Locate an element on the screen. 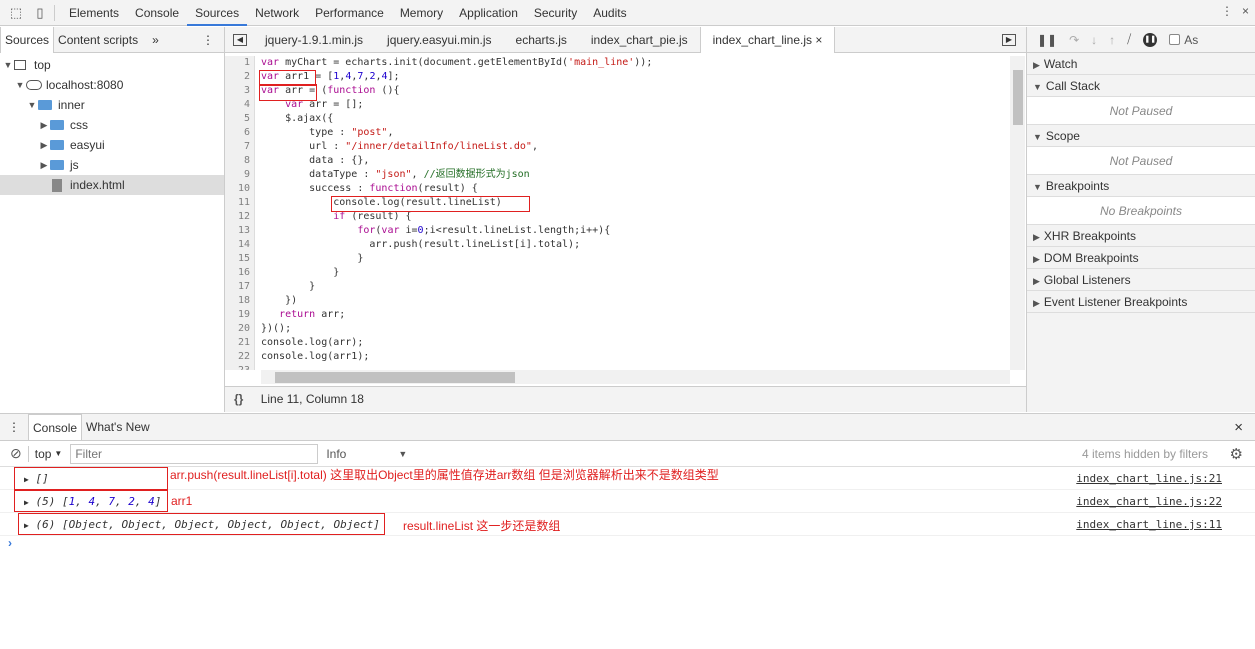  code-line: 3 var arr = (function (){ is located at coordinates (617, 91).